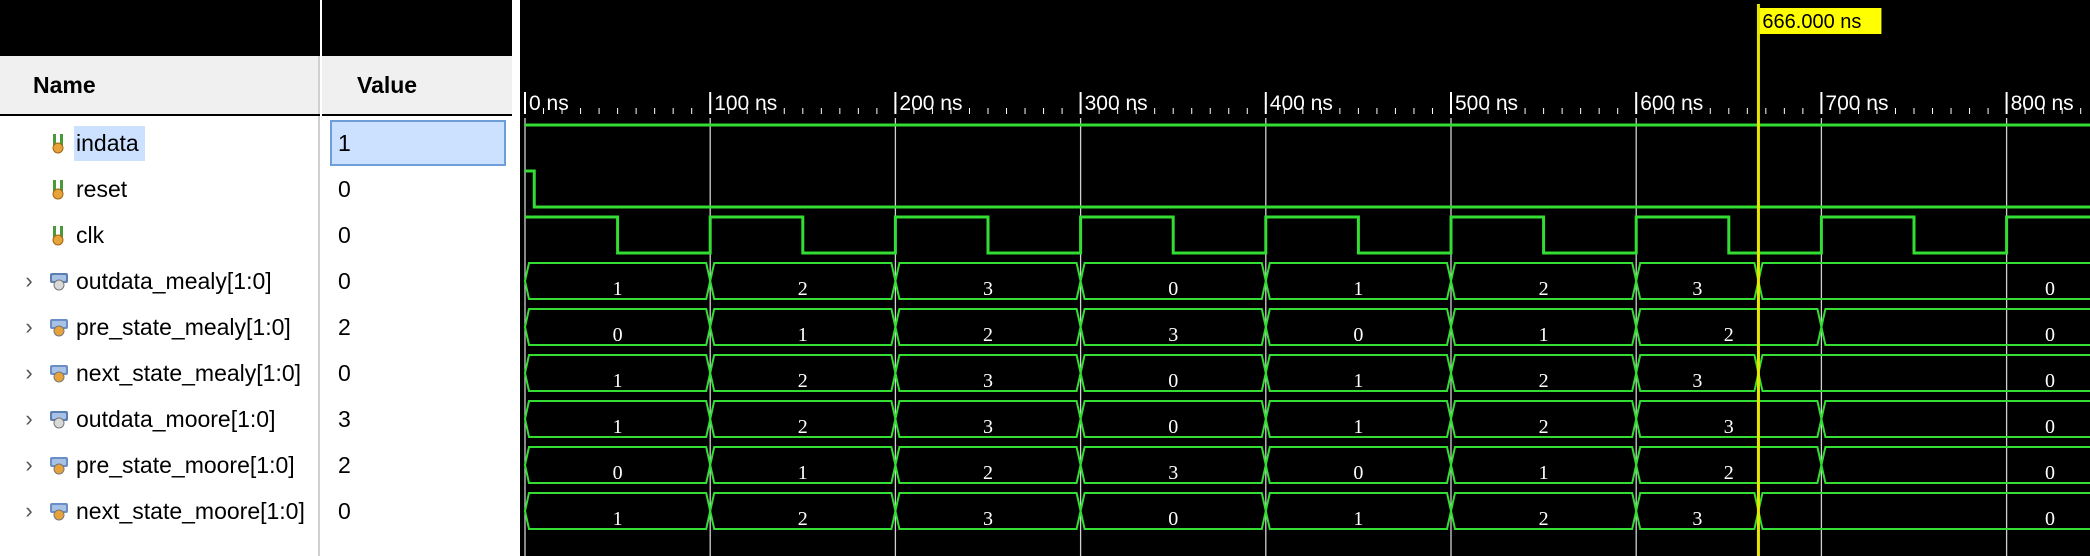 The width and height of the screenshot is (2090, 556). I want to click on waveform-next-state-mealy: 1 2 3 0 1 2 3 0, so click(1306, 373).